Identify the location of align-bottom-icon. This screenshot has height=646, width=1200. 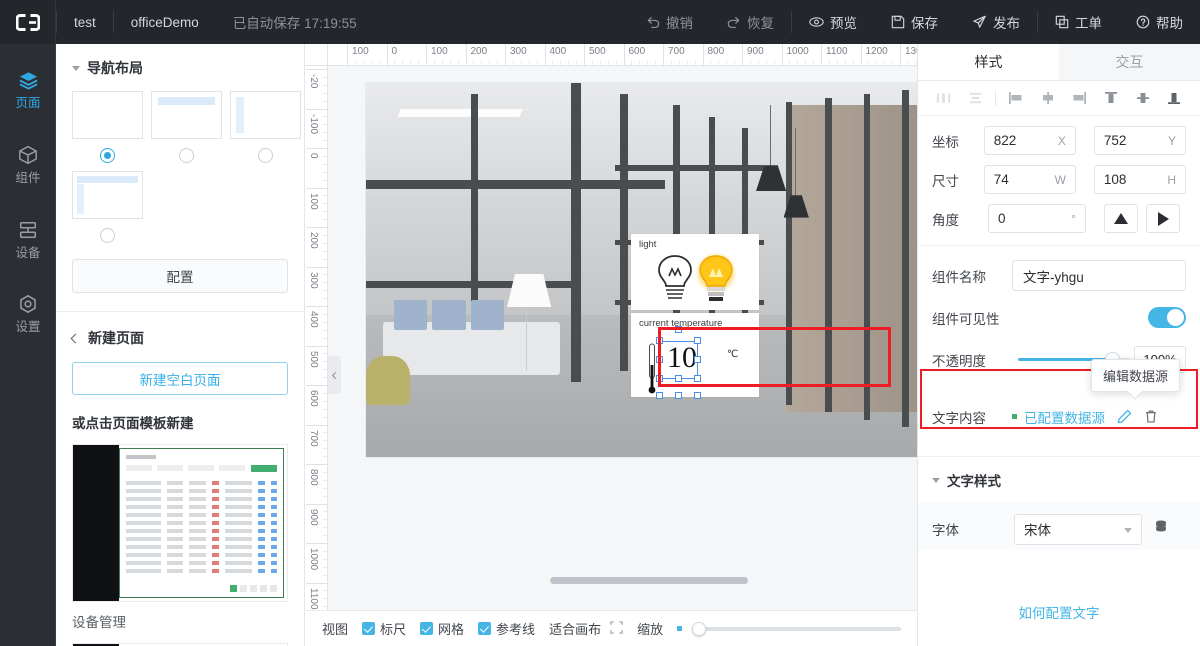
(1174, 98).